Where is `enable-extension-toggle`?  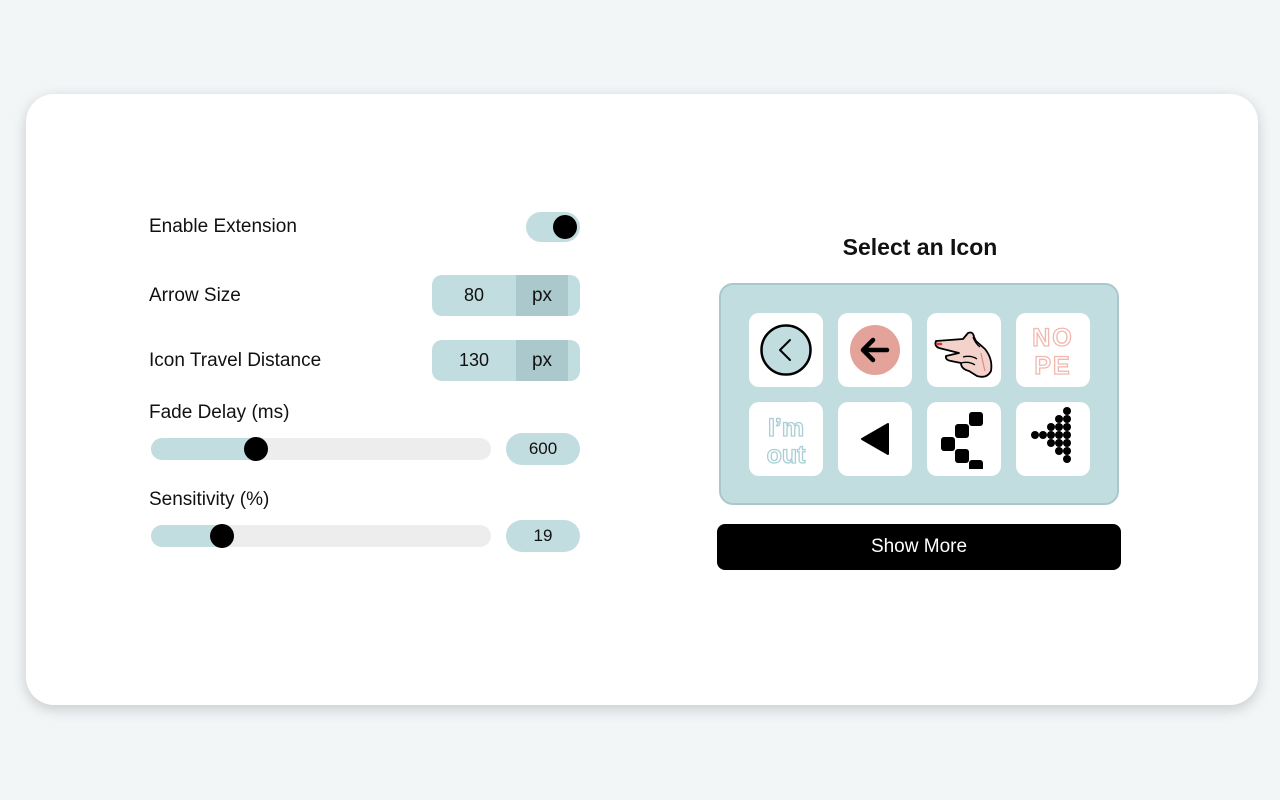
enable-extension-toggle is located at coordinates (553, 227).